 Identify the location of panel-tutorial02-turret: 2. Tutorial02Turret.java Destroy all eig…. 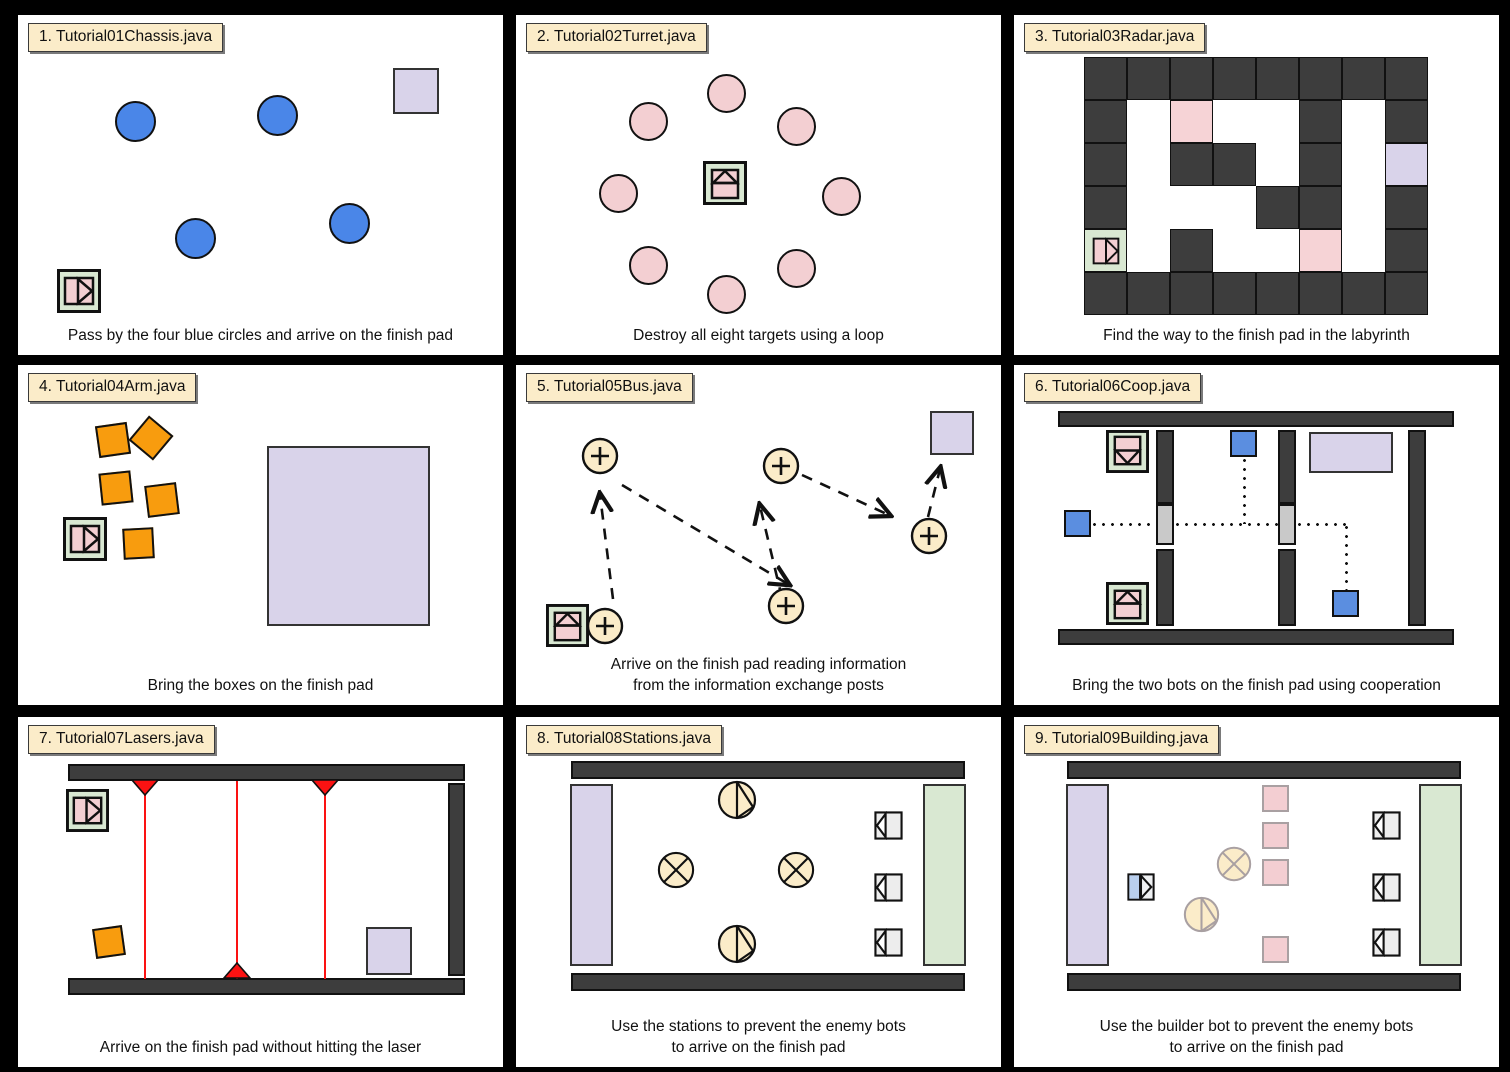
(758, 185).